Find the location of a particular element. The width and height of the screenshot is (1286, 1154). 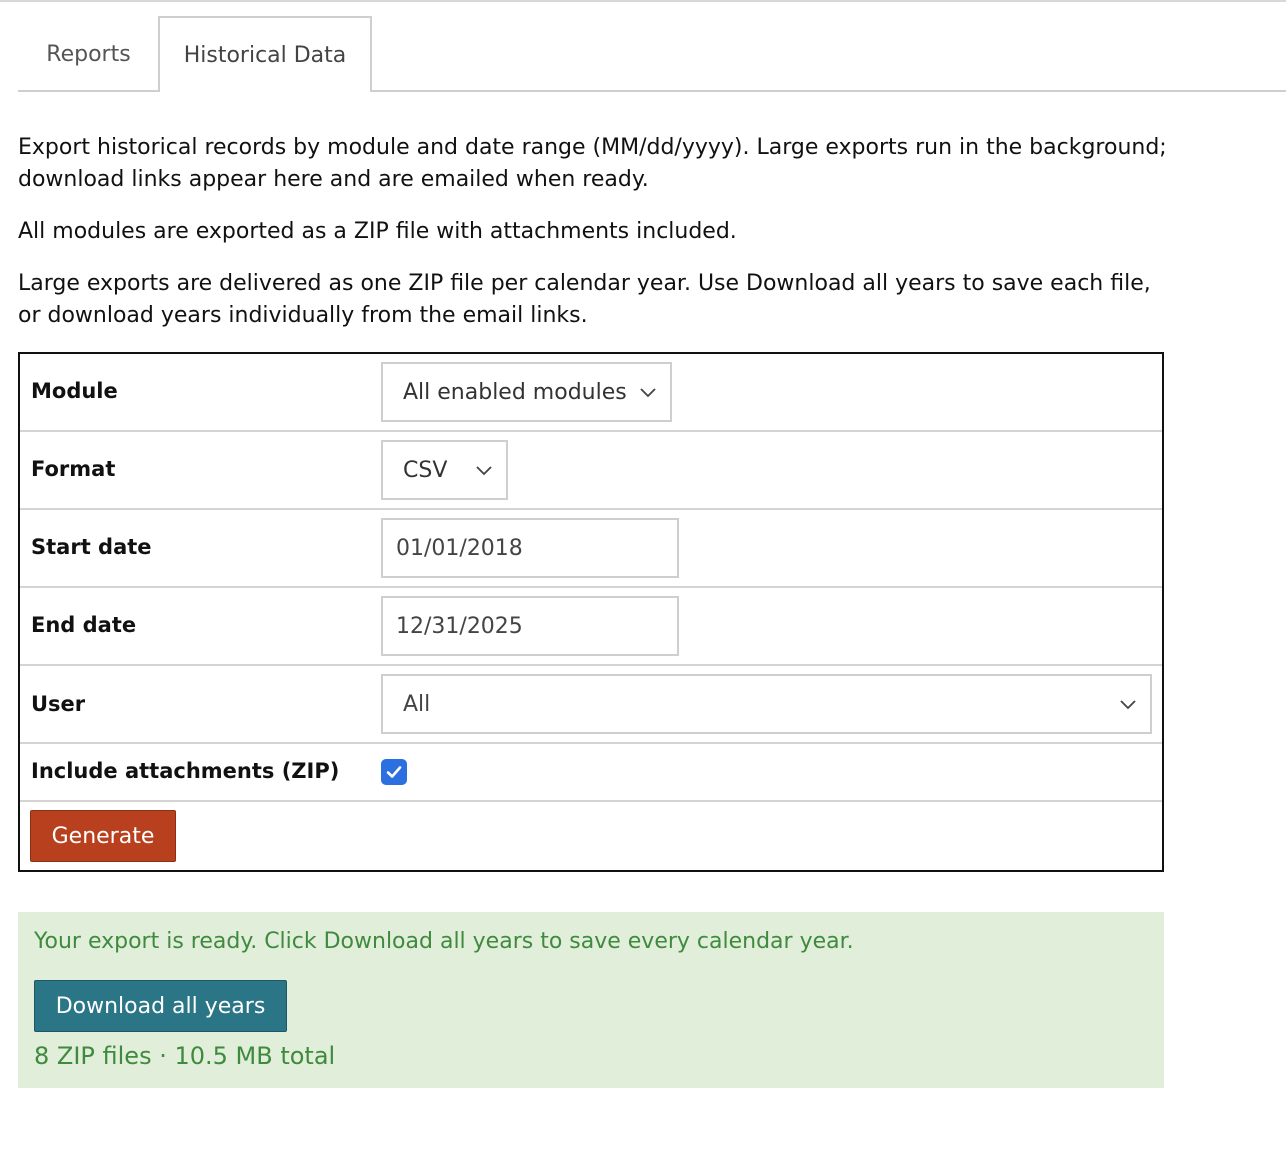

checkmark-icon is located at coordinates (394, 772).